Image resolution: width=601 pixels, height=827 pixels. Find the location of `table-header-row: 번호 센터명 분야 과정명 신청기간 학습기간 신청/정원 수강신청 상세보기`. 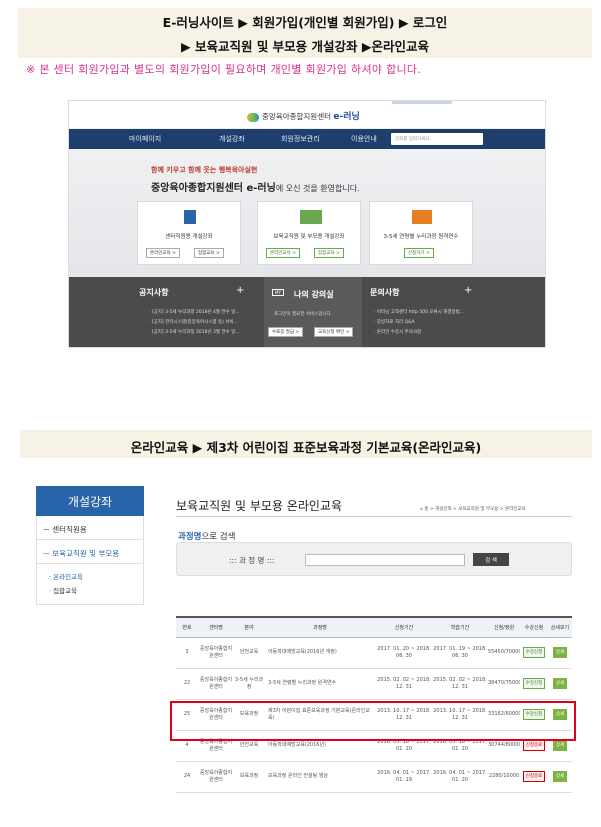

table-header-row: 번호 센터명 분야 과정명 신청기간 학습기간 신청/정원 수강신청 상세보기 is located at coordinates (374, 627).